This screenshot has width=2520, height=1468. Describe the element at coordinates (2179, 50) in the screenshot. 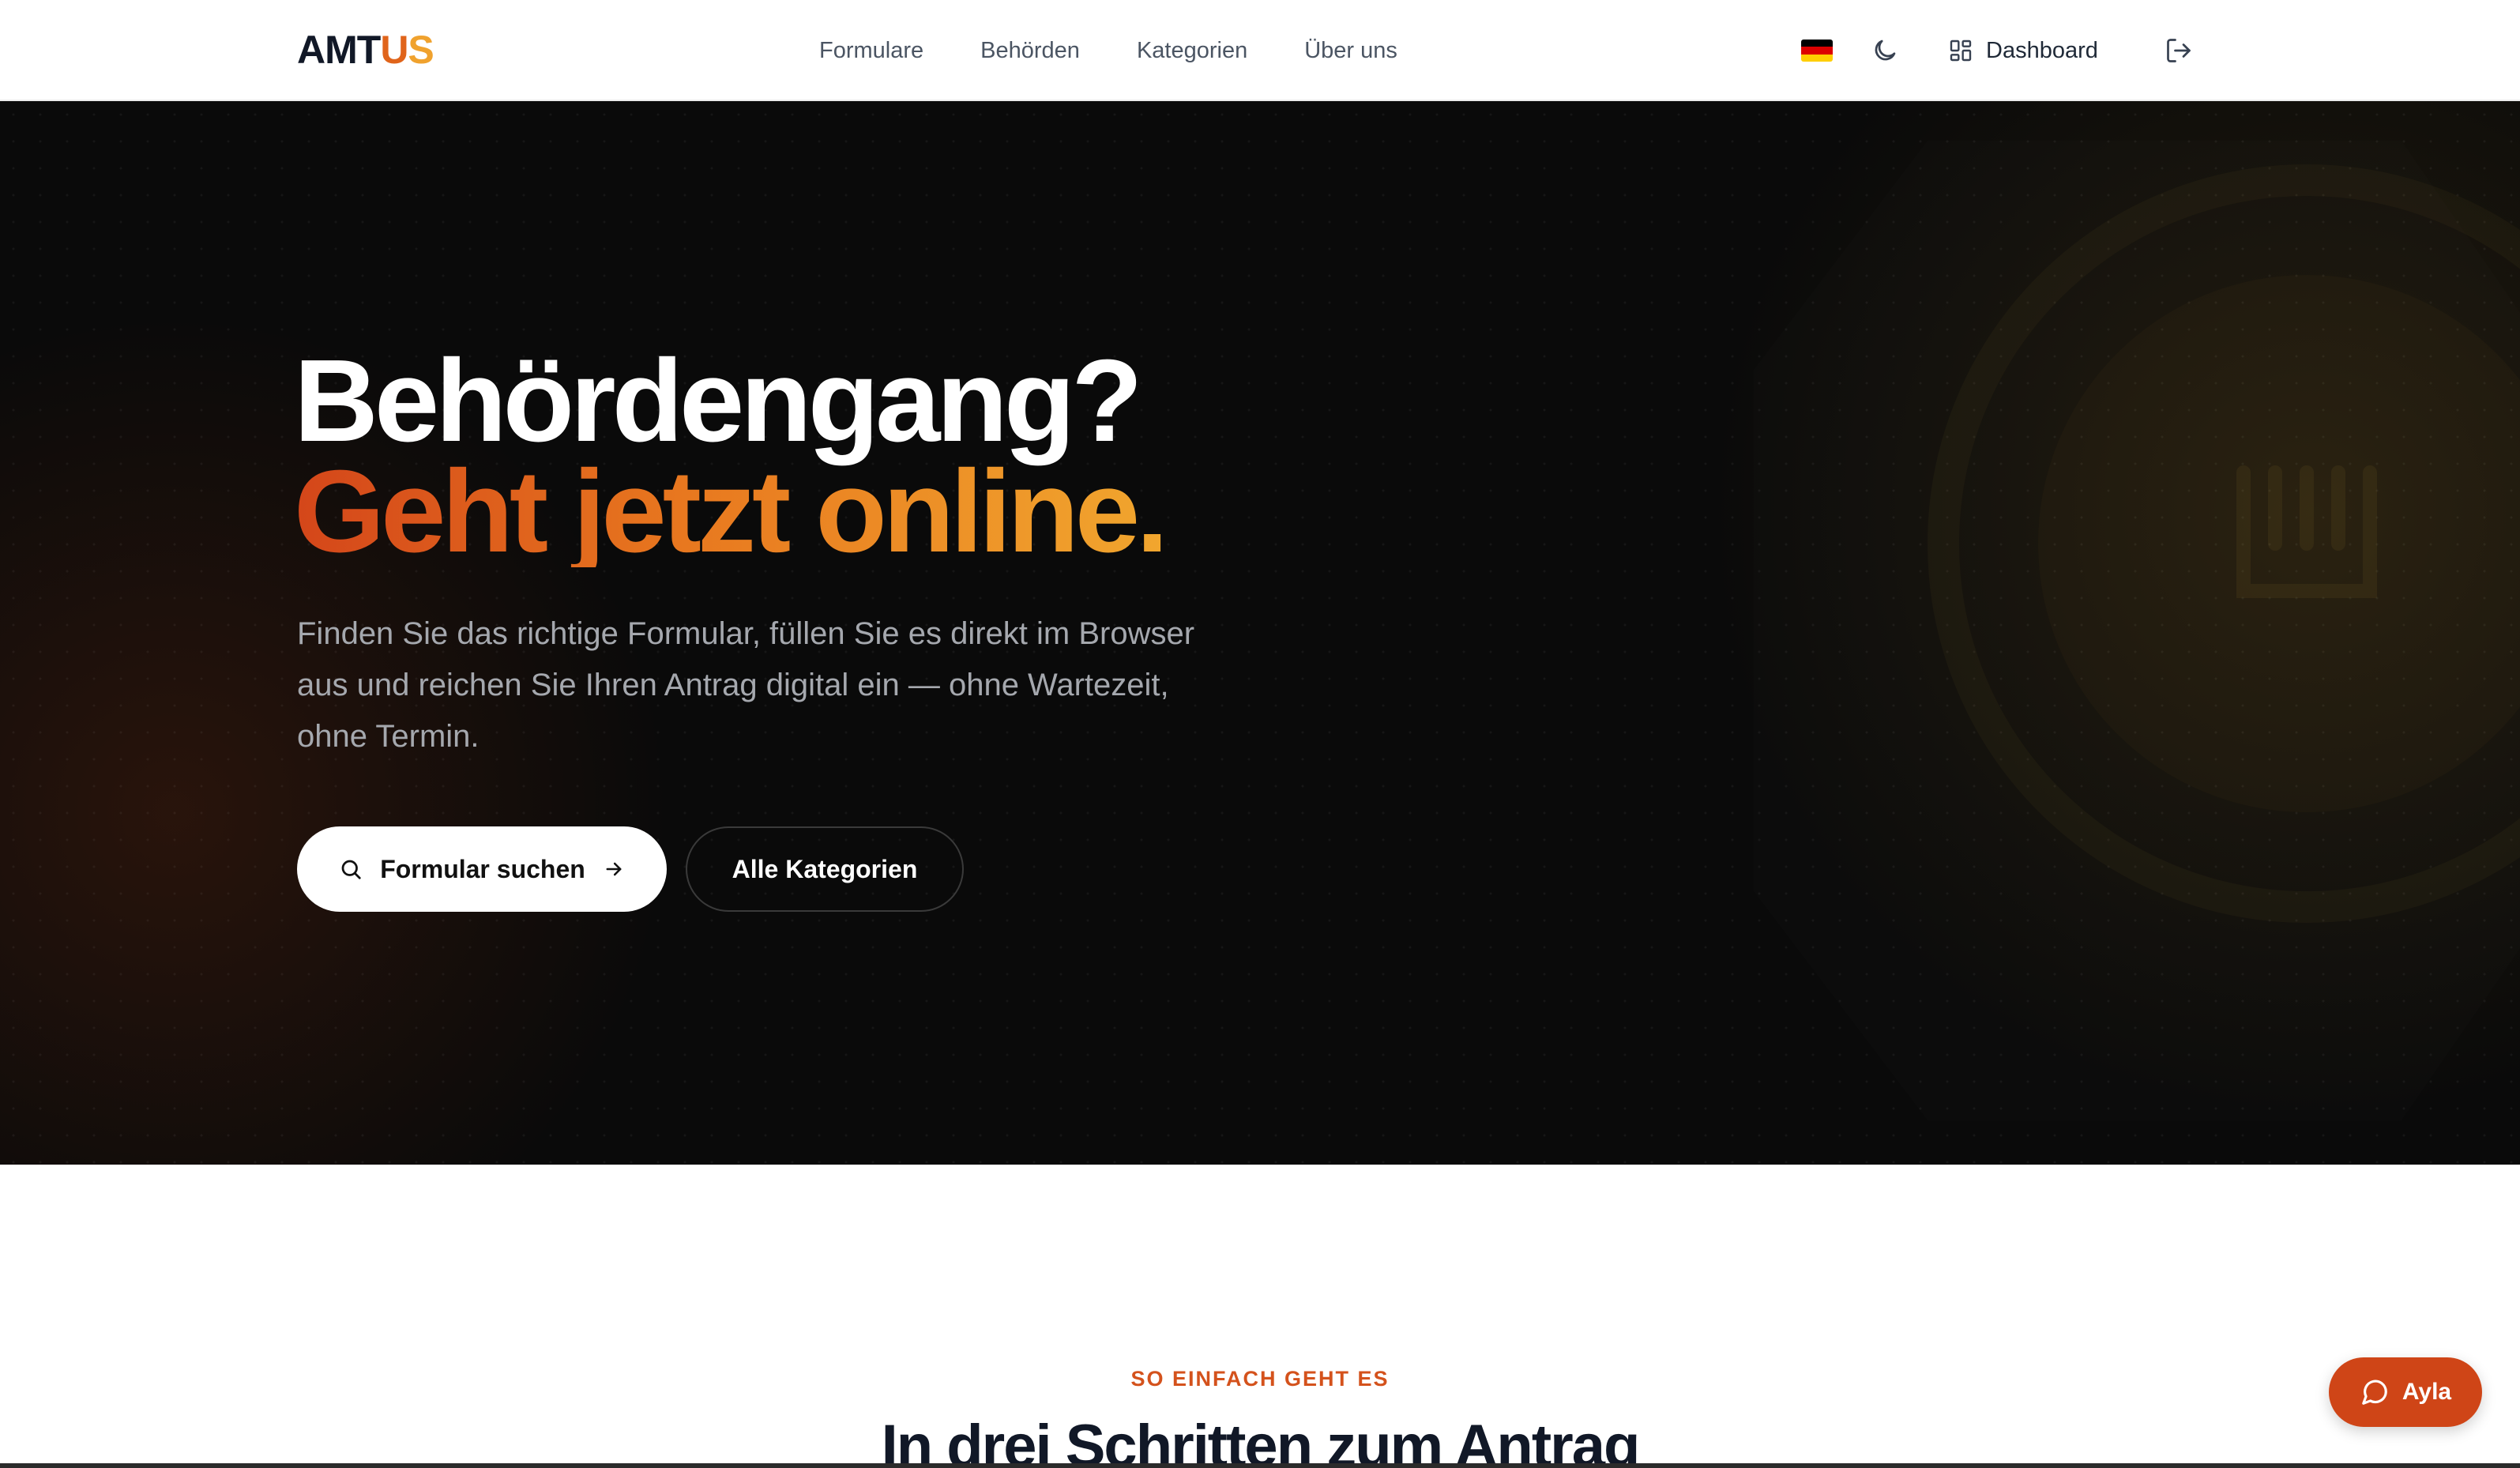

I see `logout-icon` at that location.